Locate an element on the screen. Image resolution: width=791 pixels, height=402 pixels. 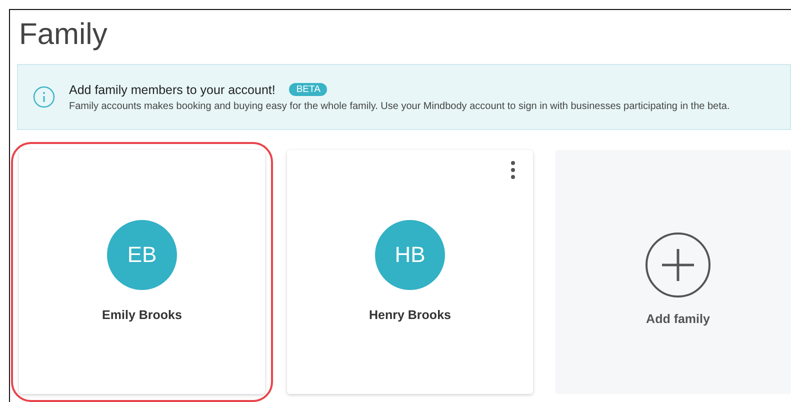
page-title: Family is located at coordinates (63, 35).